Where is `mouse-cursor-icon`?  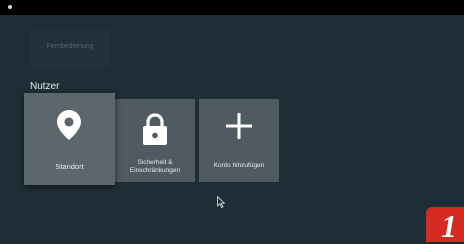 mouse-cursor-icon is located at coordinates (221, 202).